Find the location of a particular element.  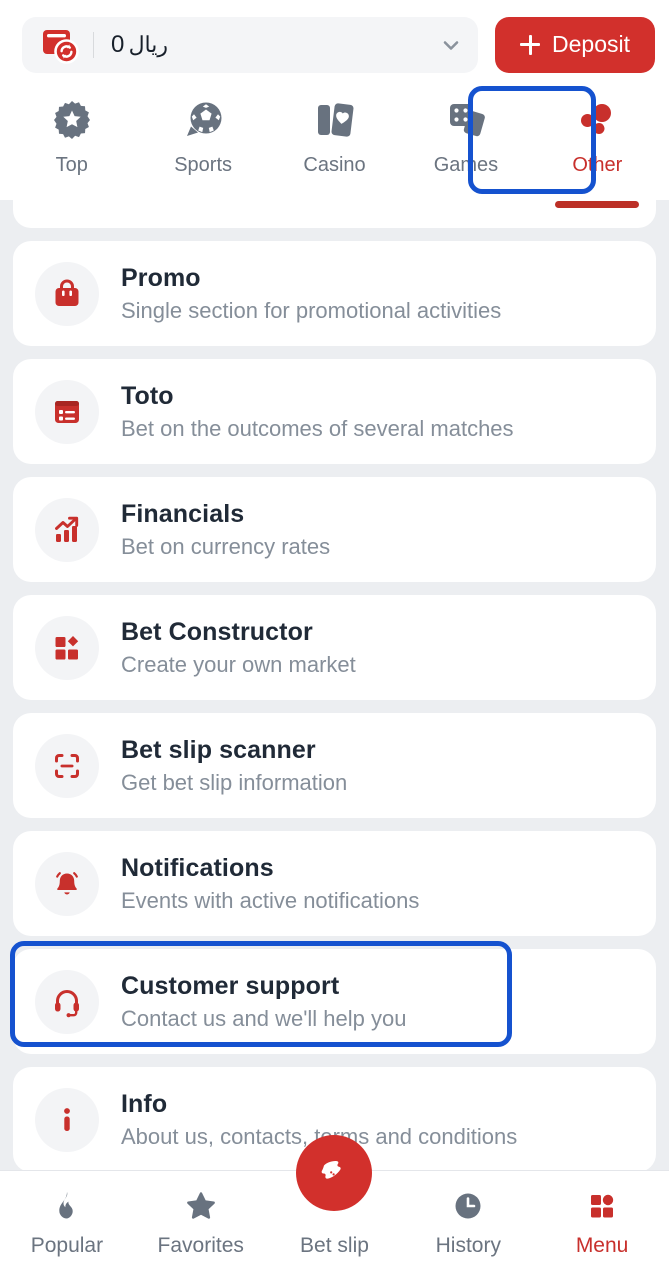

nav-label-history: History is located at coordinates (468, 1245).